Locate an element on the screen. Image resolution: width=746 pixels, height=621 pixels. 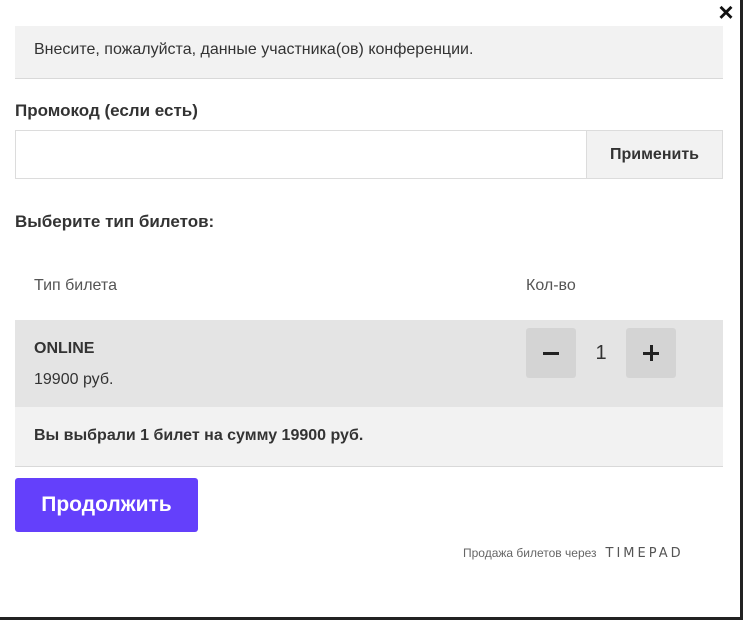
summary-text: Вы выбрали 1 билет на сумму 19900 руб. is located at coordinates (199, 435).